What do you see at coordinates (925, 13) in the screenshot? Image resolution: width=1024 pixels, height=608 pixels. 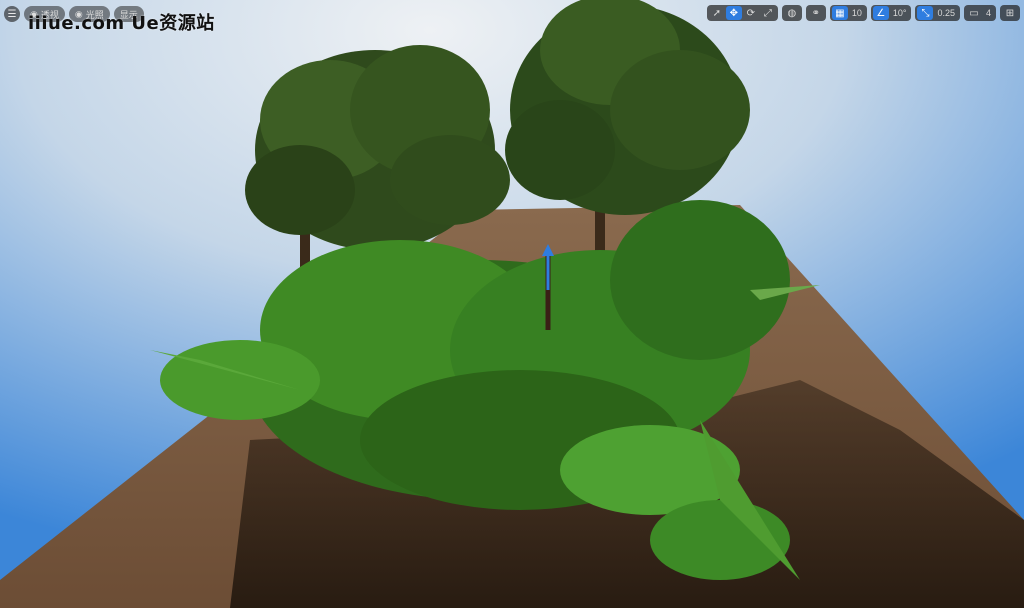 I see `scale-snap-icon: ⤡` at bounding box center [925, 13].